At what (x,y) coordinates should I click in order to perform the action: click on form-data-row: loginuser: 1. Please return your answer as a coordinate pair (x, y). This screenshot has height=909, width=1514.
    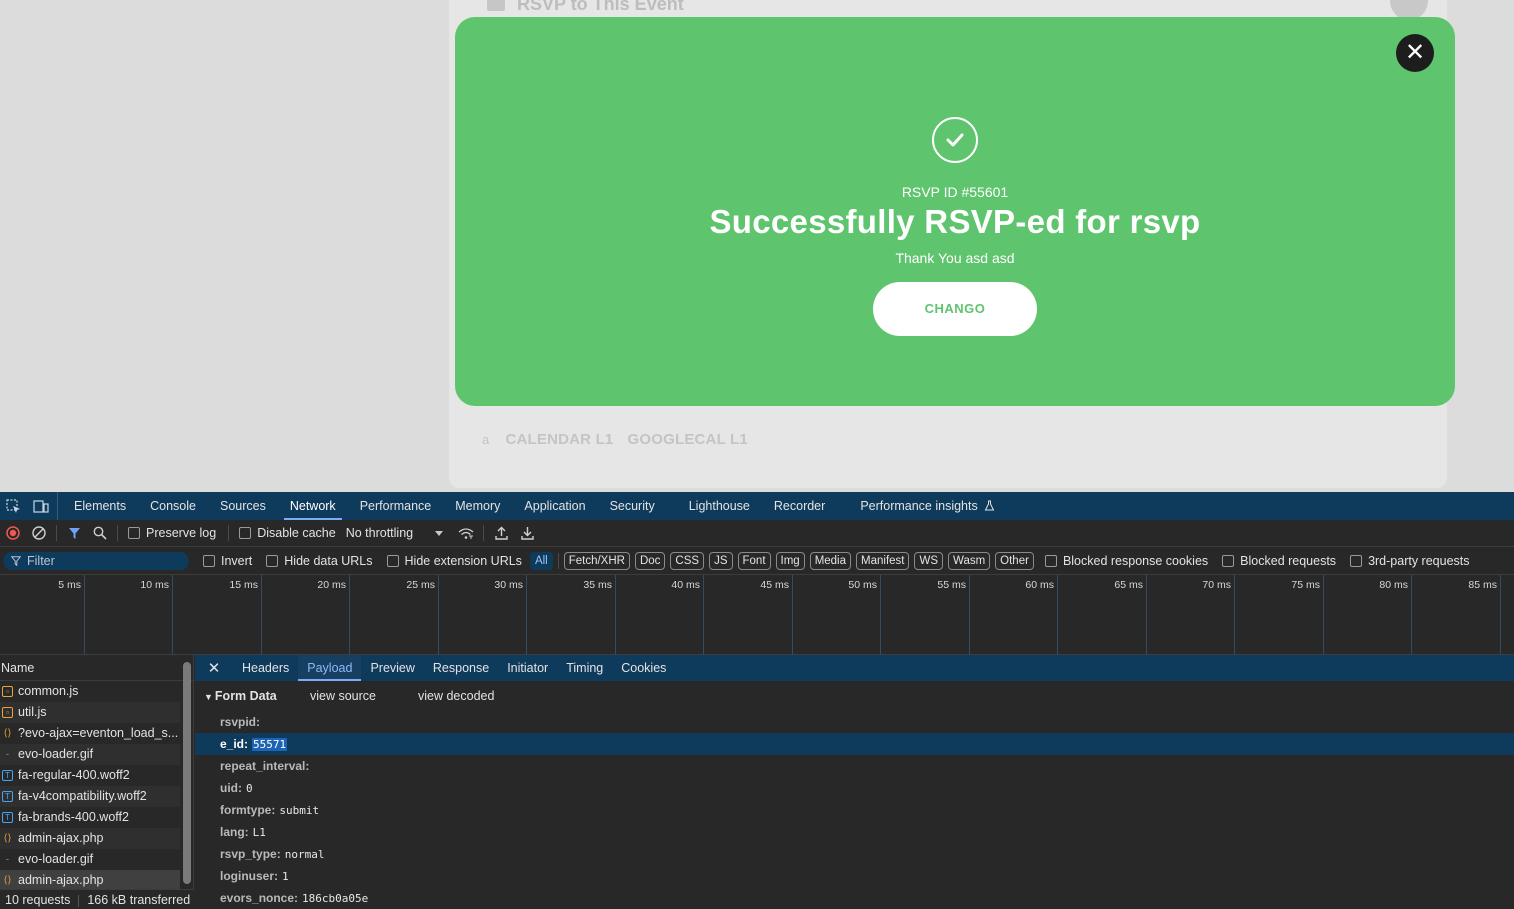
    Looking at the image, I should click on (854, 876).